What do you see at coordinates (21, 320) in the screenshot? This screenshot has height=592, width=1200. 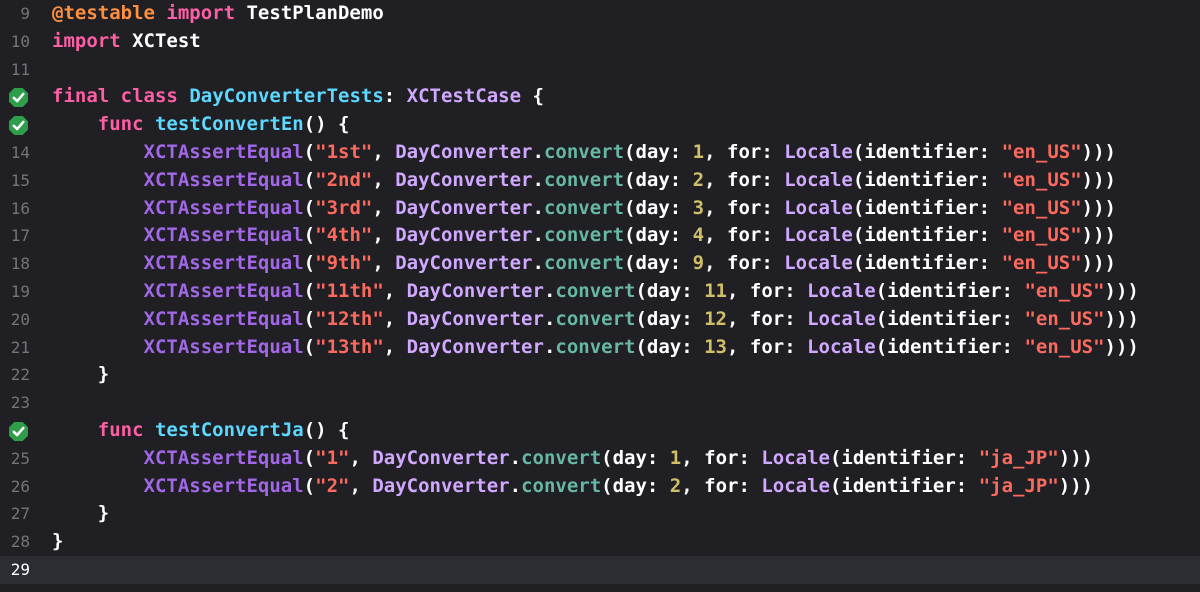 I see `line-gutter: 20` at bounding box center [21, 320].